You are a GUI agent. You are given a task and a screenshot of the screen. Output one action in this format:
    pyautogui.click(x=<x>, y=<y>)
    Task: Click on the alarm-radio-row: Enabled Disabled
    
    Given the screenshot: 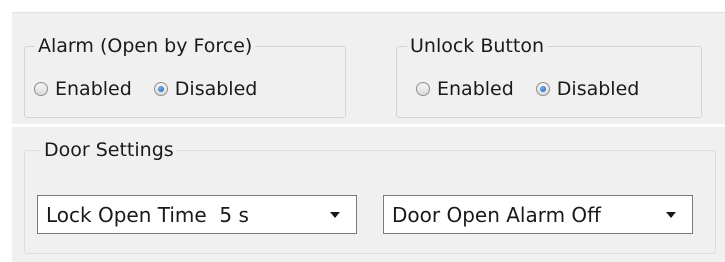 What is the action you would take?
    pyautogui.click(x=145, y=89)
    